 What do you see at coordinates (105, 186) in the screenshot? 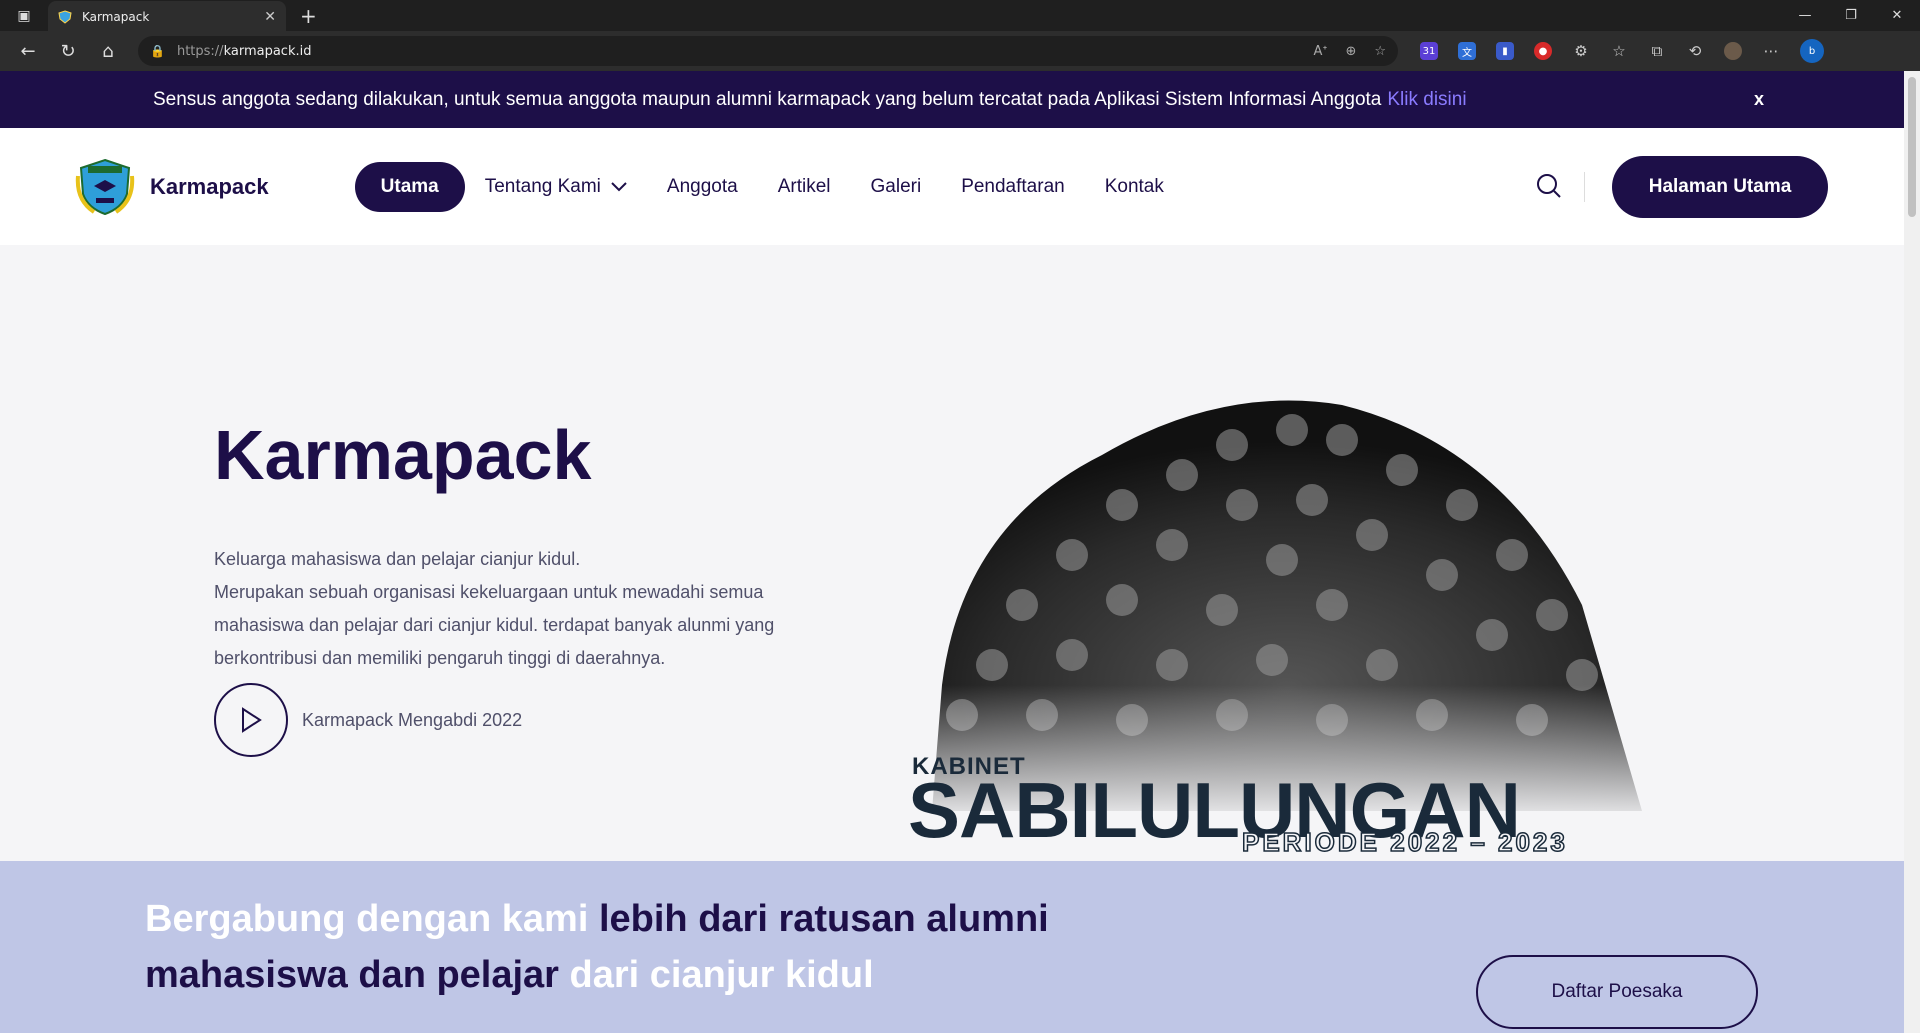
I see `karmapack-emblem-icon` at bounding box center [105, 186].